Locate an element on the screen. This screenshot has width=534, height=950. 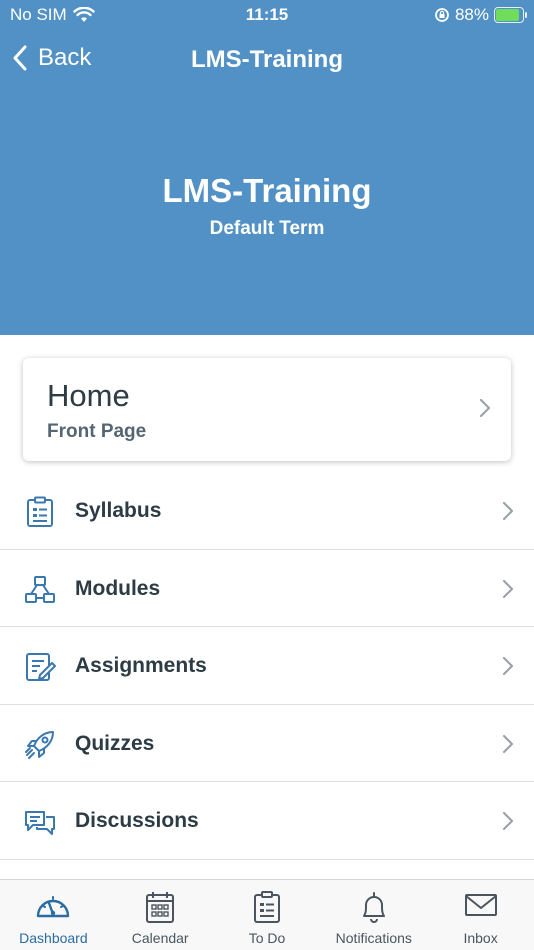
tab-inbox: Inbox is located at coordinates (480, 915).